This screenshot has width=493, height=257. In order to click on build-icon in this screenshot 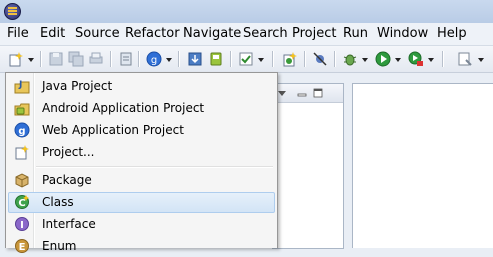, I will do `click(126, 59)`.